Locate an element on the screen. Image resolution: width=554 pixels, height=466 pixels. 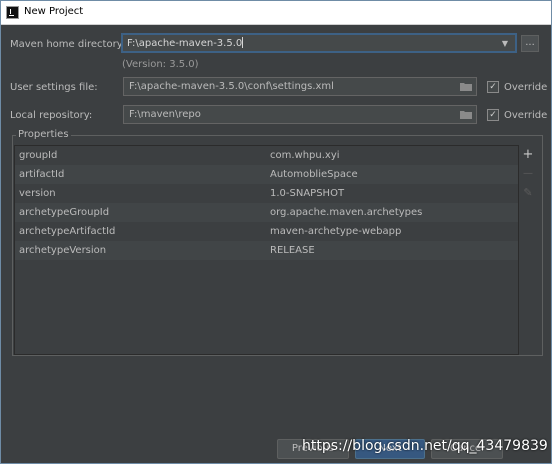
local-repo-value: F:\maven\repo is located at coordinates (165, 114).